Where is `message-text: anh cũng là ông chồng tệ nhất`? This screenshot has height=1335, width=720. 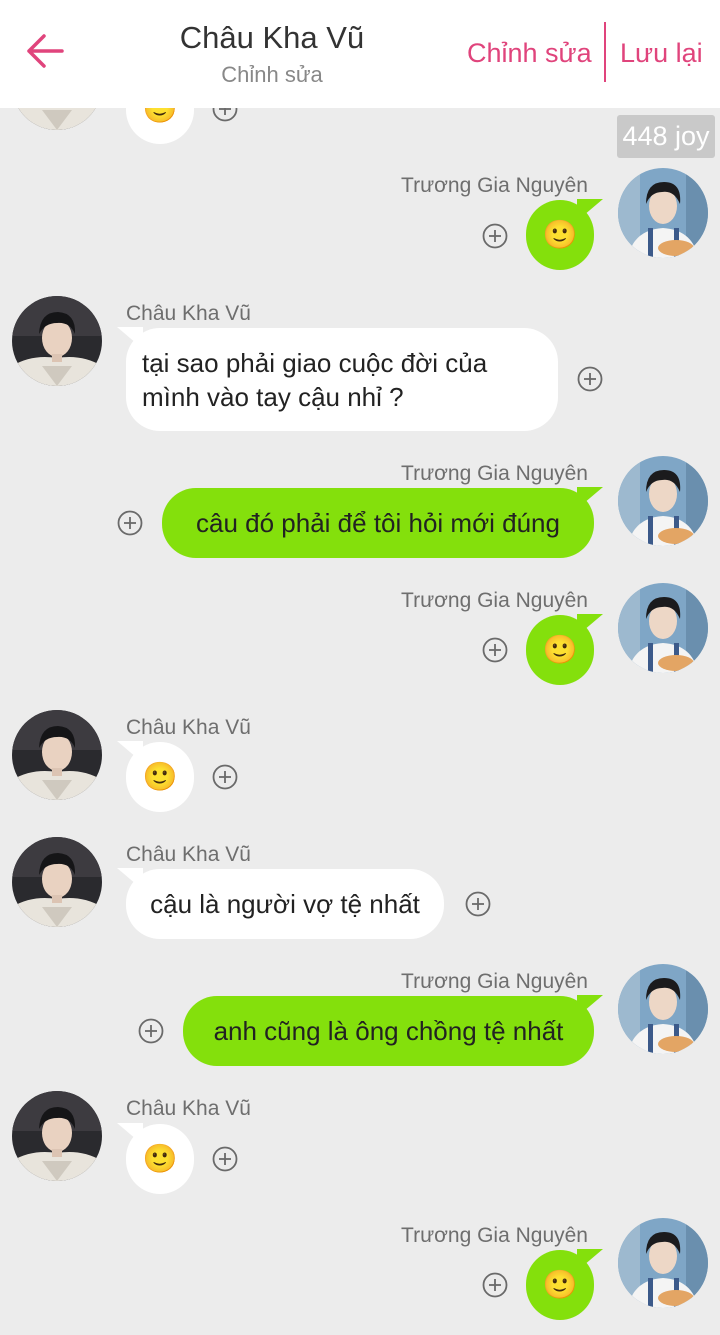 message-text: anh cũng là ông chồng tệ nhất is located at coordinates (388, 1031).